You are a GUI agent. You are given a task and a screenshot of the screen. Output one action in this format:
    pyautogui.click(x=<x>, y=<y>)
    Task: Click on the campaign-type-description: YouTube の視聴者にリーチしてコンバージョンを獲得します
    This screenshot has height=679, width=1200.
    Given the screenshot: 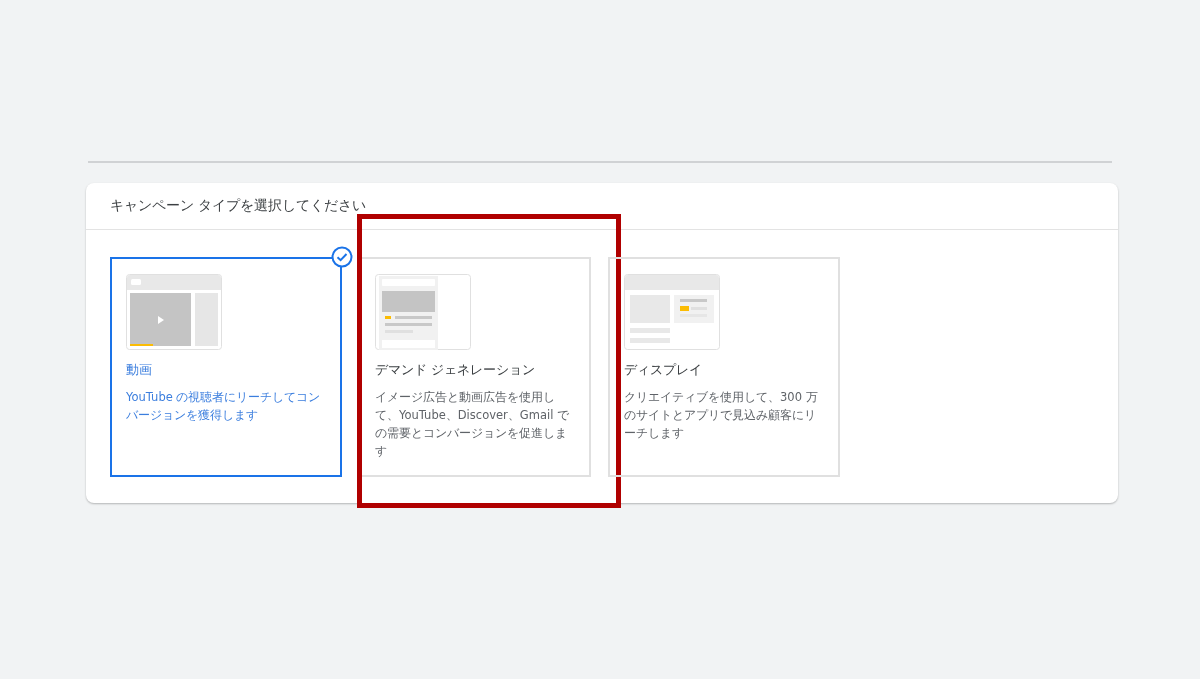 What is the action you would take?
    pyautogui.click(x=224, y=406)
    